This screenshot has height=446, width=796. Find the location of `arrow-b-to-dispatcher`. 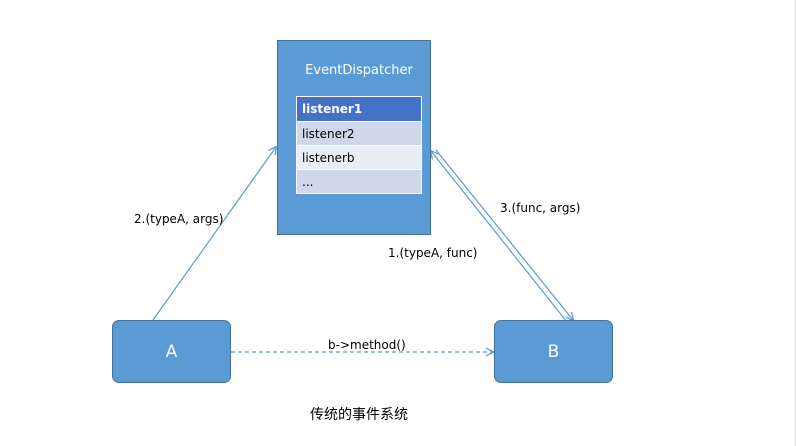

arrow-b-to-dispatcher is located at coordinates (499, 237).